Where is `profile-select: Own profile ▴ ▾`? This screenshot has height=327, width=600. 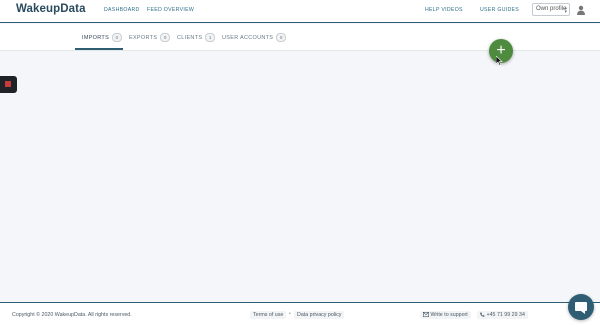
profile-select: Own profile ▴ ▾ is located at coordinates (551, 9).